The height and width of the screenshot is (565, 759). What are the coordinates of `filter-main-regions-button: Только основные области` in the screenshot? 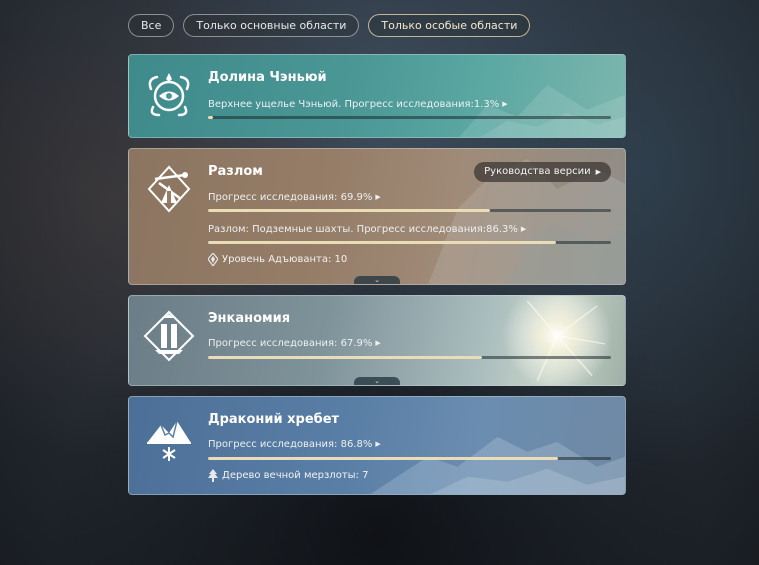 It's located at (271, 25).